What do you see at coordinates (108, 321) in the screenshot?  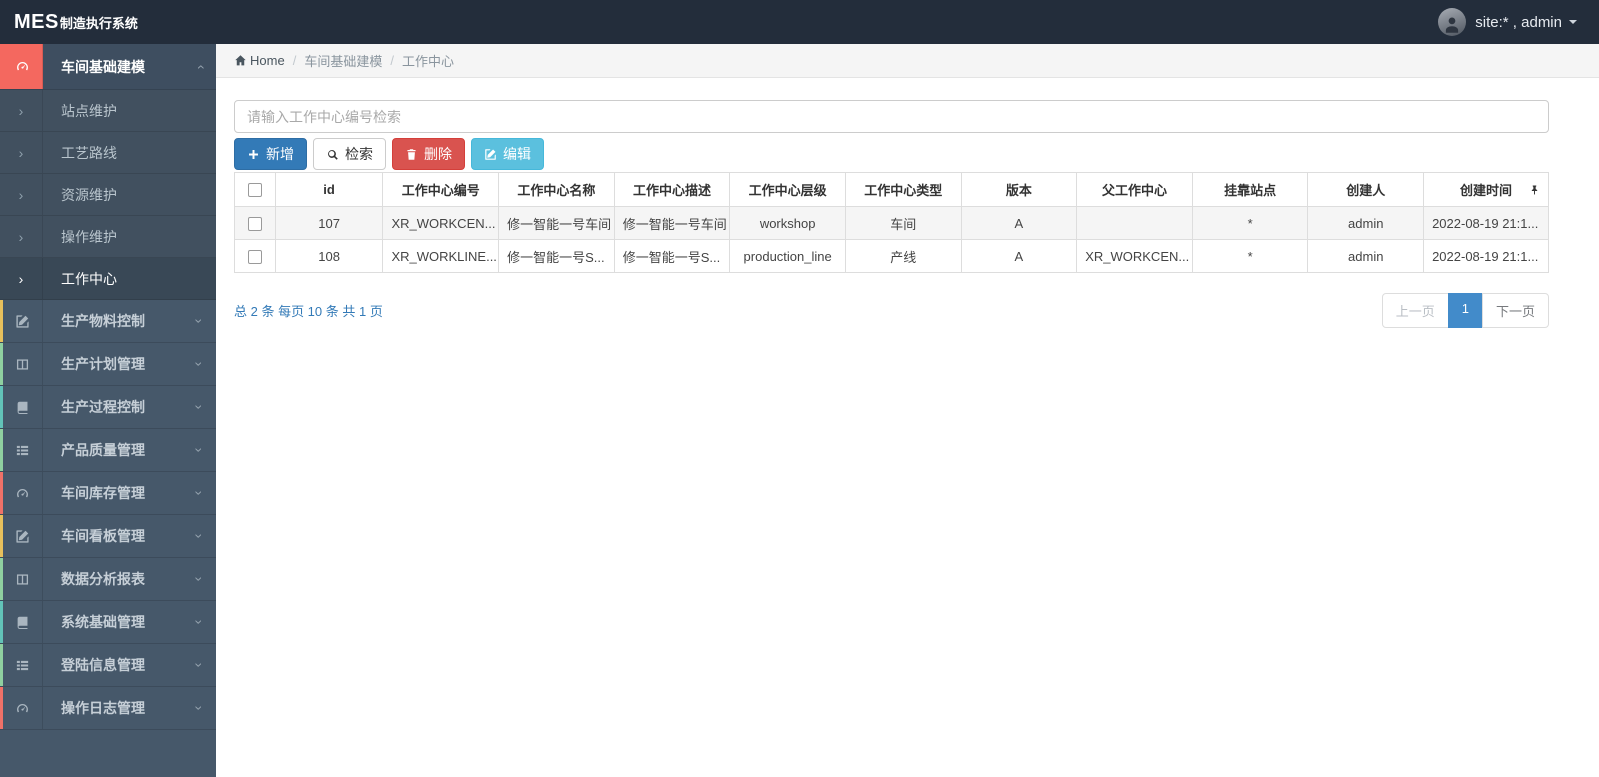 I see `sidebar-item-production-material-control: 生产物料控制` at bounding box center [108, 321].